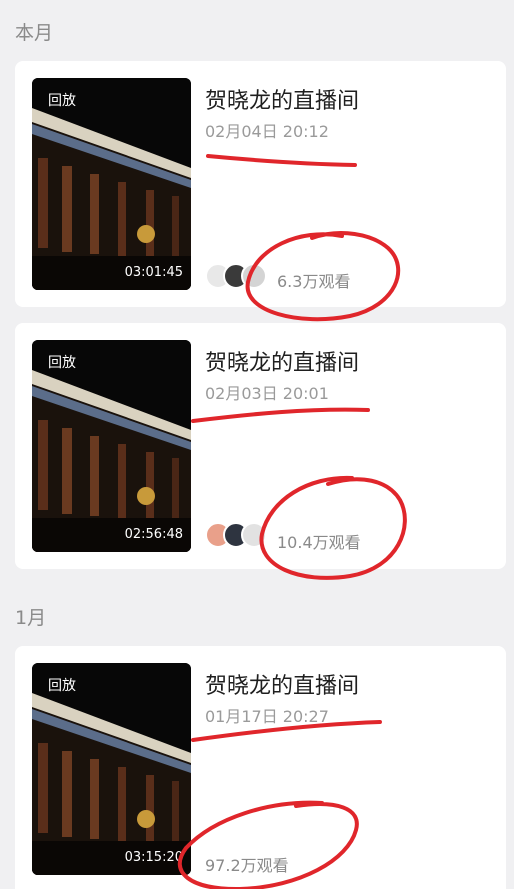  What do you see at coordinates (111, 769) in the screenshot?
I see `replay-thumbnail: 回放 03:15:20` at bounding box center [111, 769].